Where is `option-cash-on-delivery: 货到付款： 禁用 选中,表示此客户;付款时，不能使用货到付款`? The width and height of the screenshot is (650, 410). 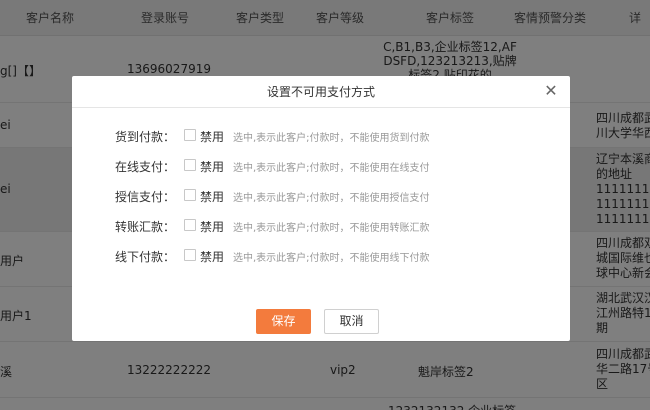
option-cash-on-delivery: 货到付款： 禁用 选中,表示此客户;付款时，不能使用货到付款 is located at coordinates (321, 136).